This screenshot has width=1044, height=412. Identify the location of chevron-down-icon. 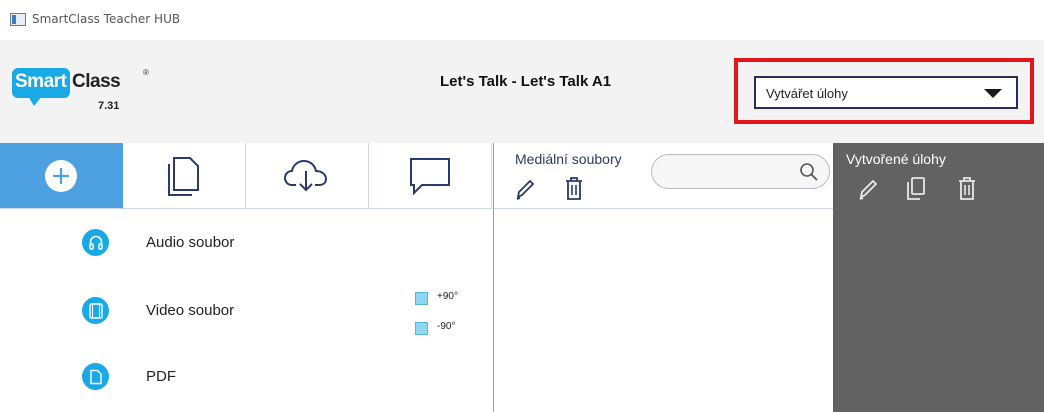
(993, 93).